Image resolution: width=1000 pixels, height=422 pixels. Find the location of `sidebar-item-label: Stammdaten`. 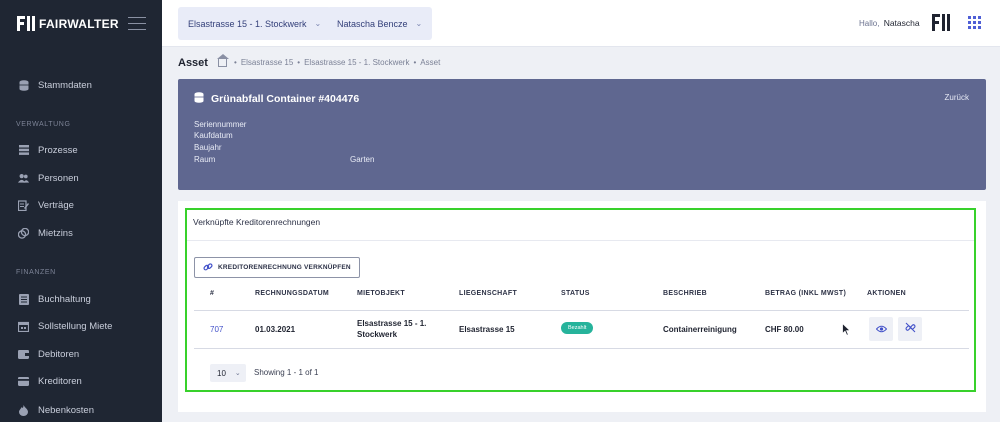

sidebar-item-label: Stammdaten is located at coordinates (65, 85).